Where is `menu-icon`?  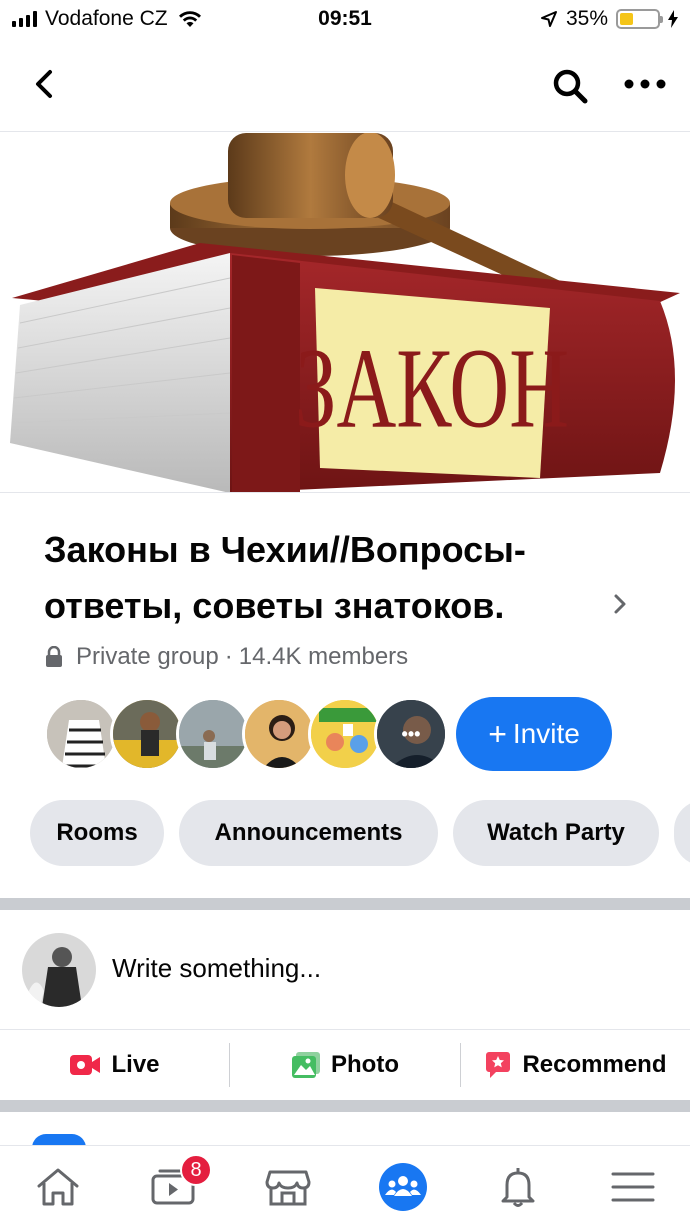
menu-icon is located at coordinates (632, 1187).